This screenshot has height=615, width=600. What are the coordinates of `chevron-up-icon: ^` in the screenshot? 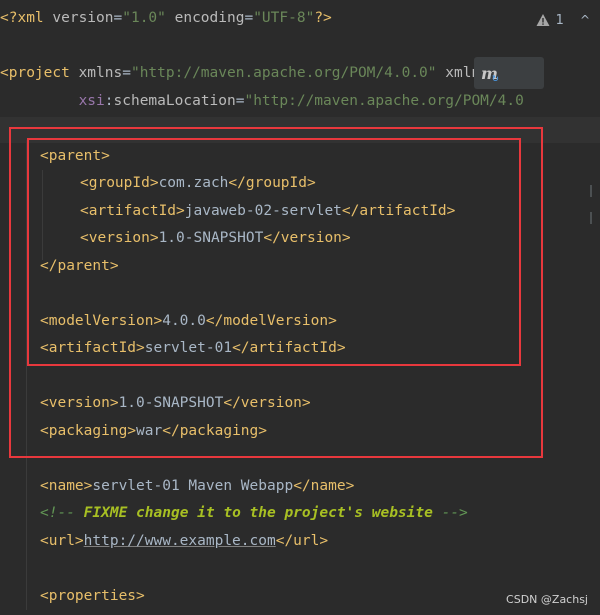 It's located at (585, 20).